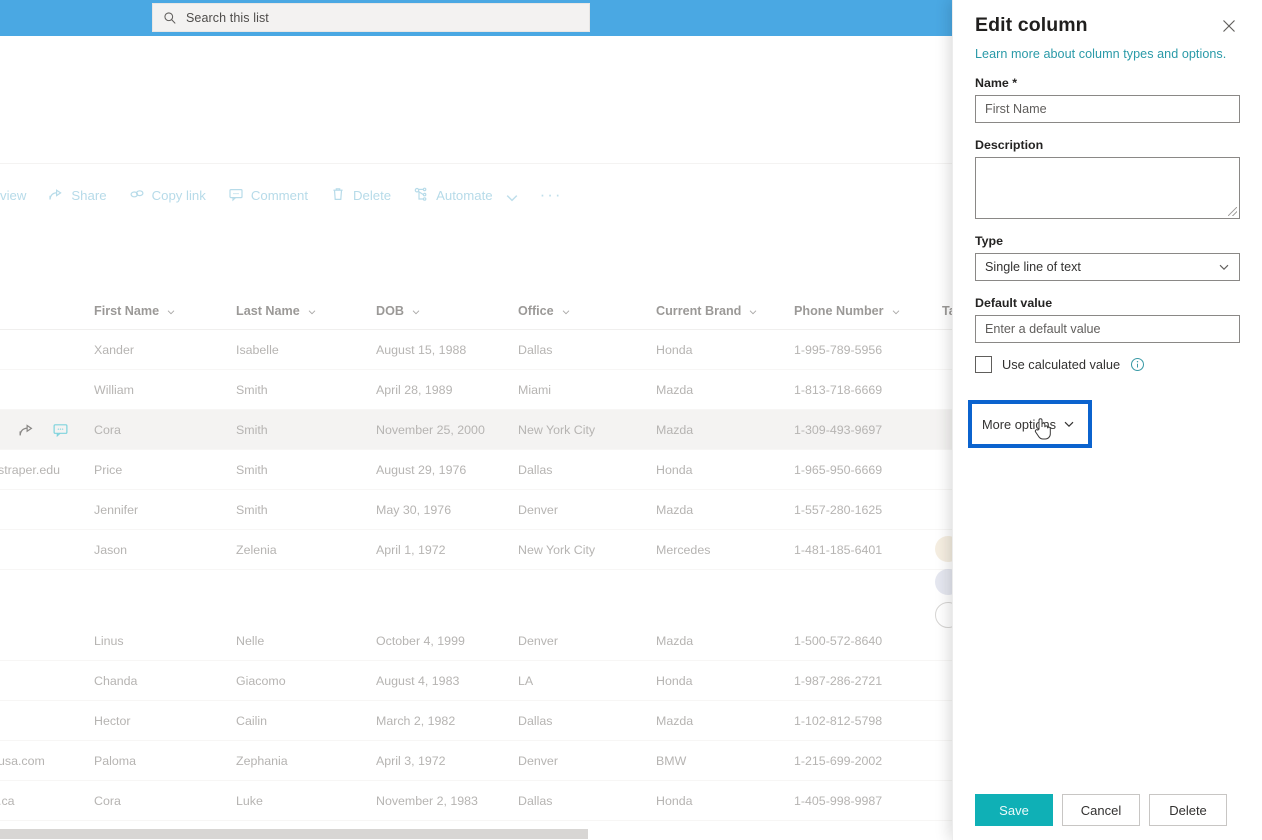 The height and width of the screenshot is (840, 1262). Describe the element at coordinates (1107, 188) in the screenshot. I see `description-textarea` at that location.